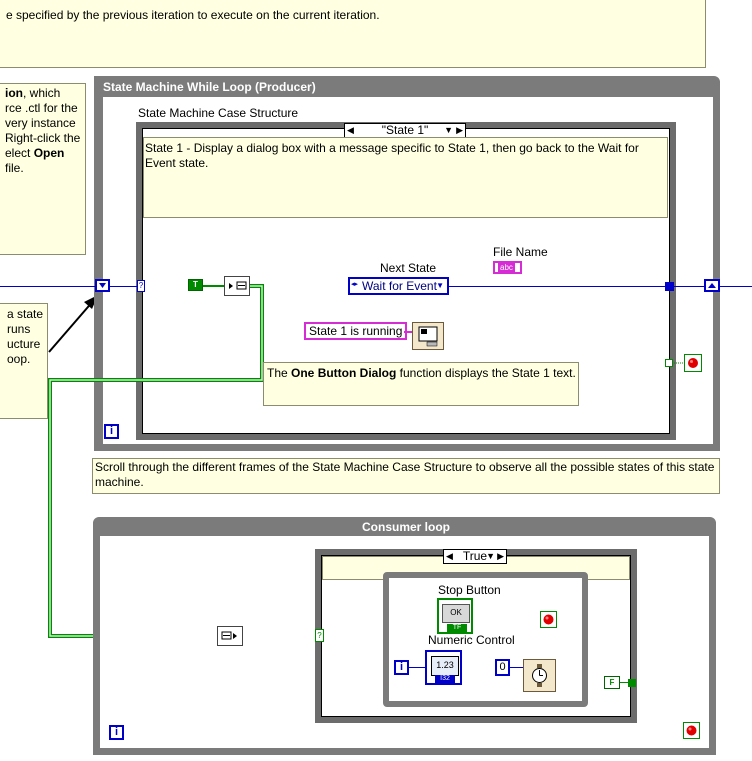 Image resolution: width=752 pixels, height=761 pixels. I want to click on iteration-terminal: i, so click(401, 667).